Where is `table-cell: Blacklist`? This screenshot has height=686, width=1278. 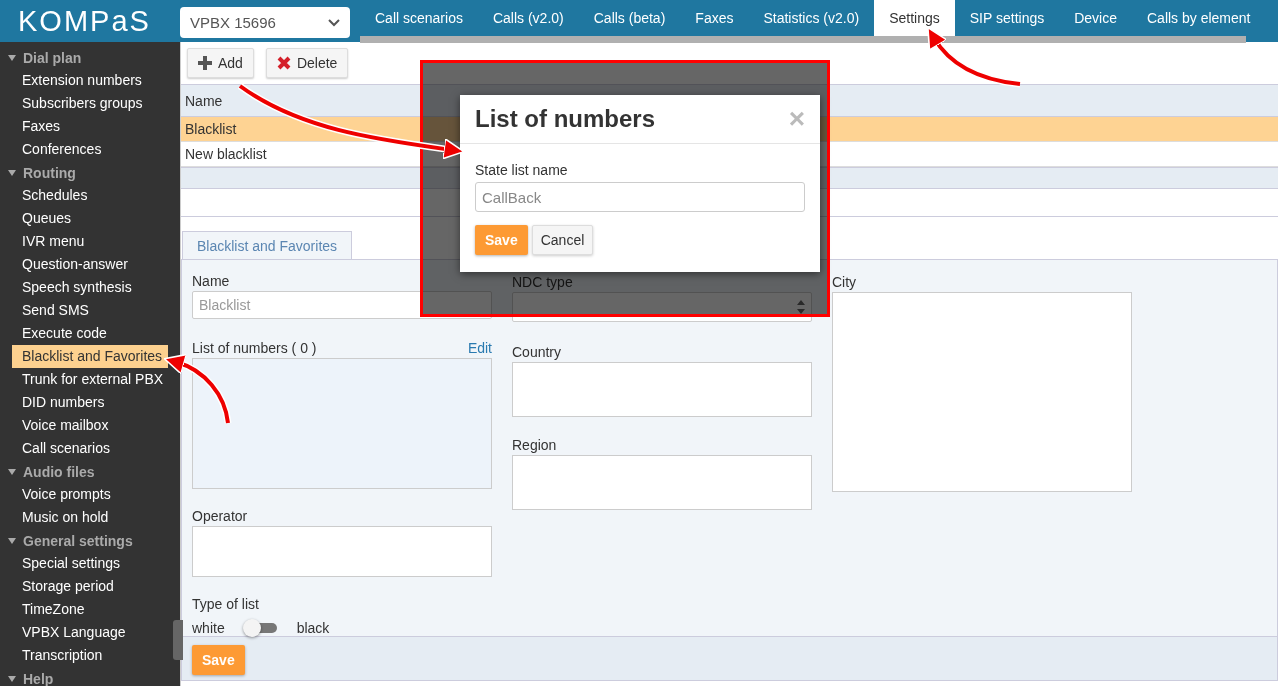
table-cell: Blacklist is located at coordinates (211, 129).